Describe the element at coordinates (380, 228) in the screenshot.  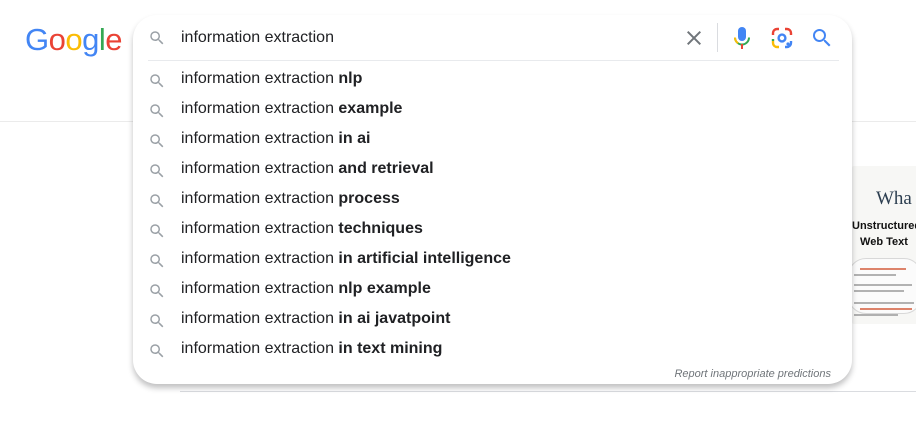
I see `suggestion-completion: techniques` at that location.